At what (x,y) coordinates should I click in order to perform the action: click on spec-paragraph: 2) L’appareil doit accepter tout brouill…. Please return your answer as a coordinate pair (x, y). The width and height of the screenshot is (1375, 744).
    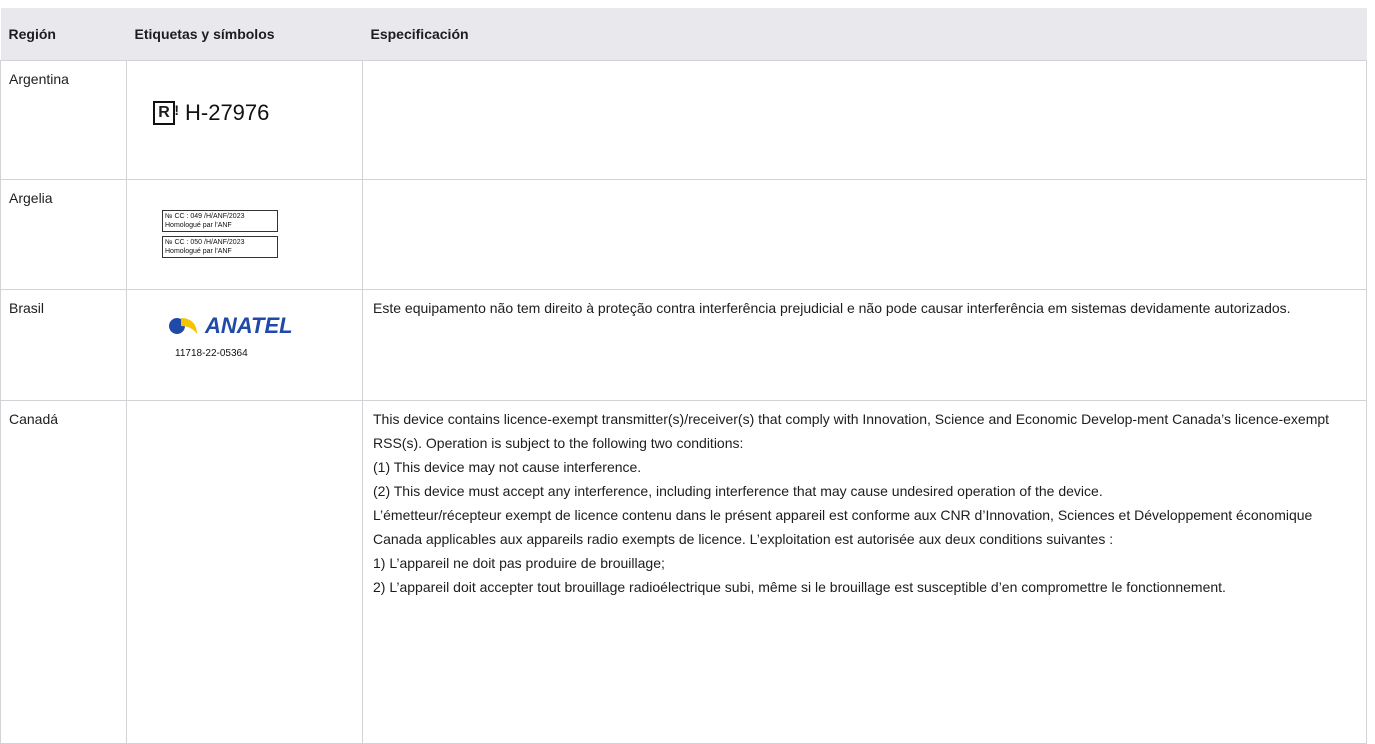
    Looking at the image, I should click on (799, 587).